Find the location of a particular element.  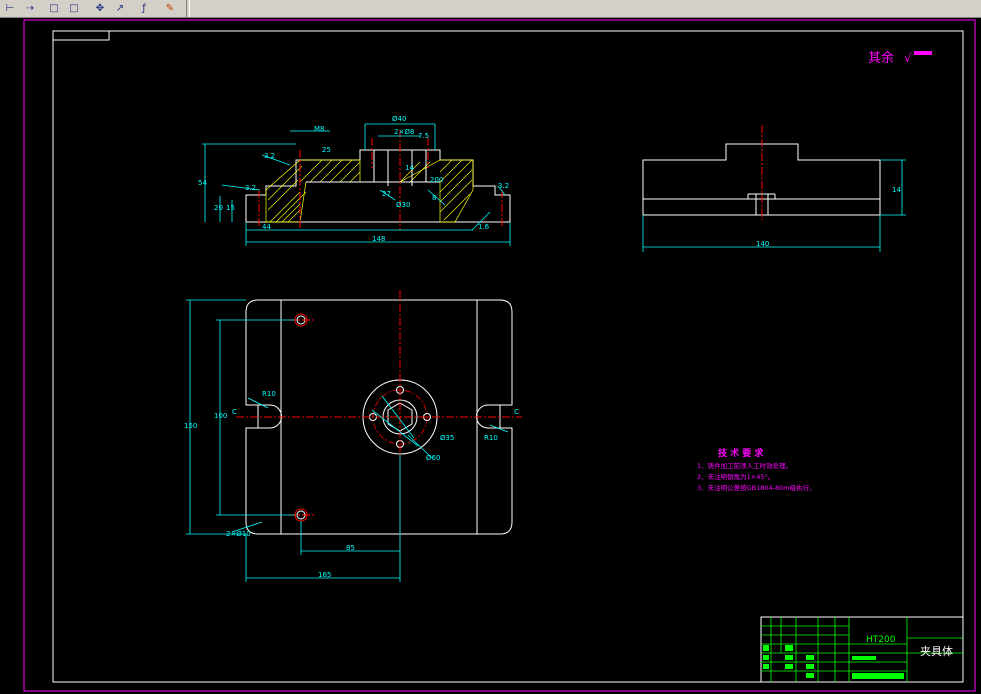

tech-req-item-2: 2、未注明倒角为1×45°。 is located at coordinates (735, 476).